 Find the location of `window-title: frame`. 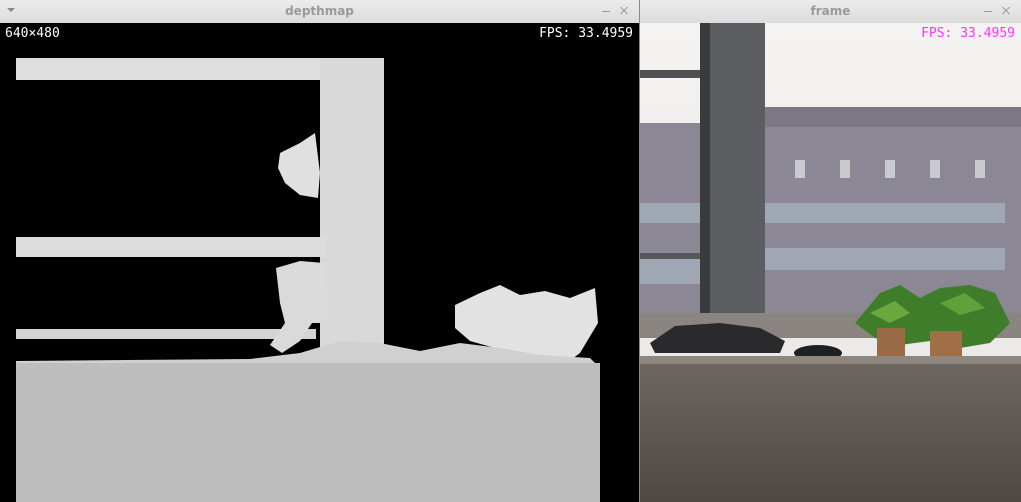

window-title: frame is located at coordinates (830, 11).